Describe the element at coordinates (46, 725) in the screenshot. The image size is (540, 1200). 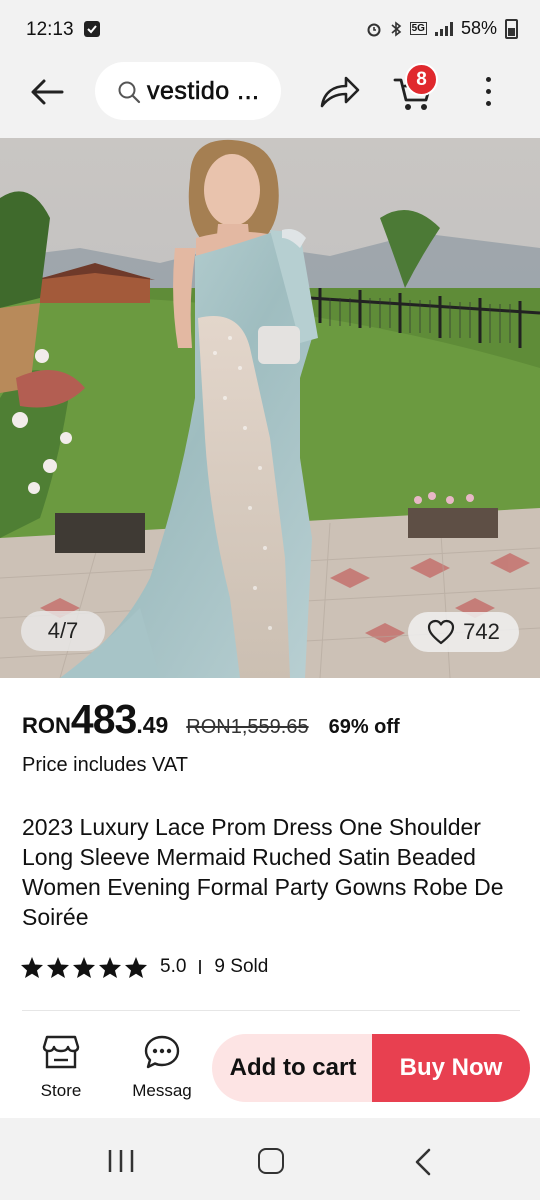
I see `price-currency: RON` at that location.